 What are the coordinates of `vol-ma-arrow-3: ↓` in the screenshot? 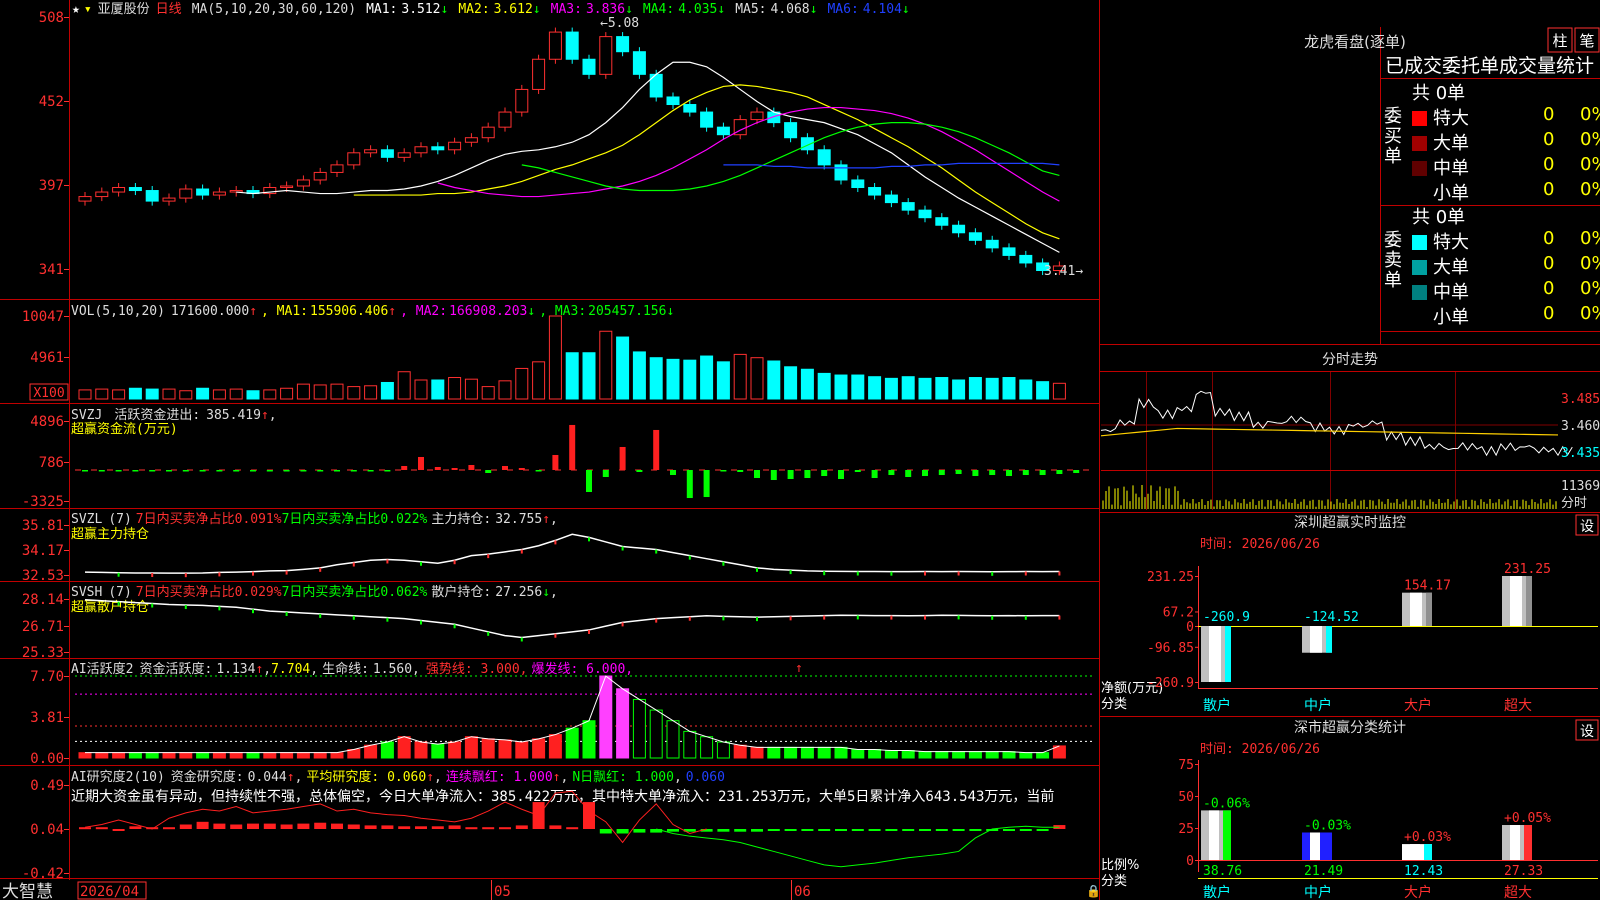 It's located at (670, 311).